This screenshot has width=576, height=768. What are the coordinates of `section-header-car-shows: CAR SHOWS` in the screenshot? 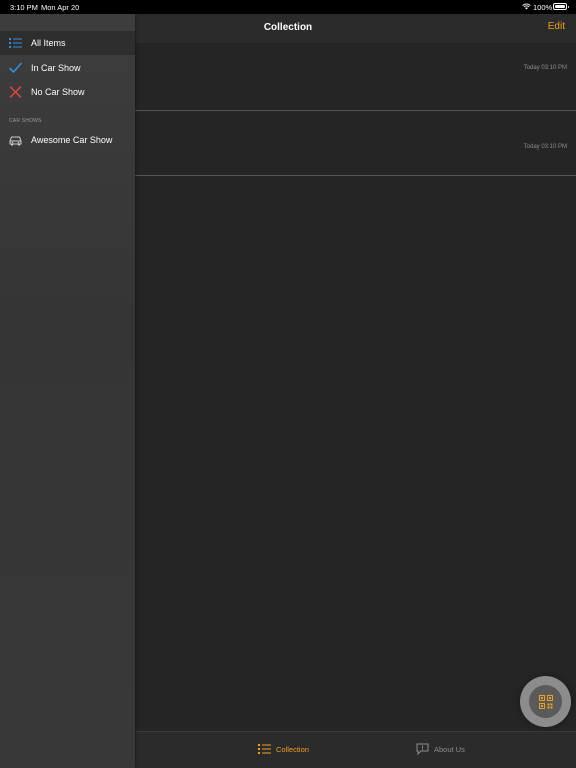 It's located at (25, 121).